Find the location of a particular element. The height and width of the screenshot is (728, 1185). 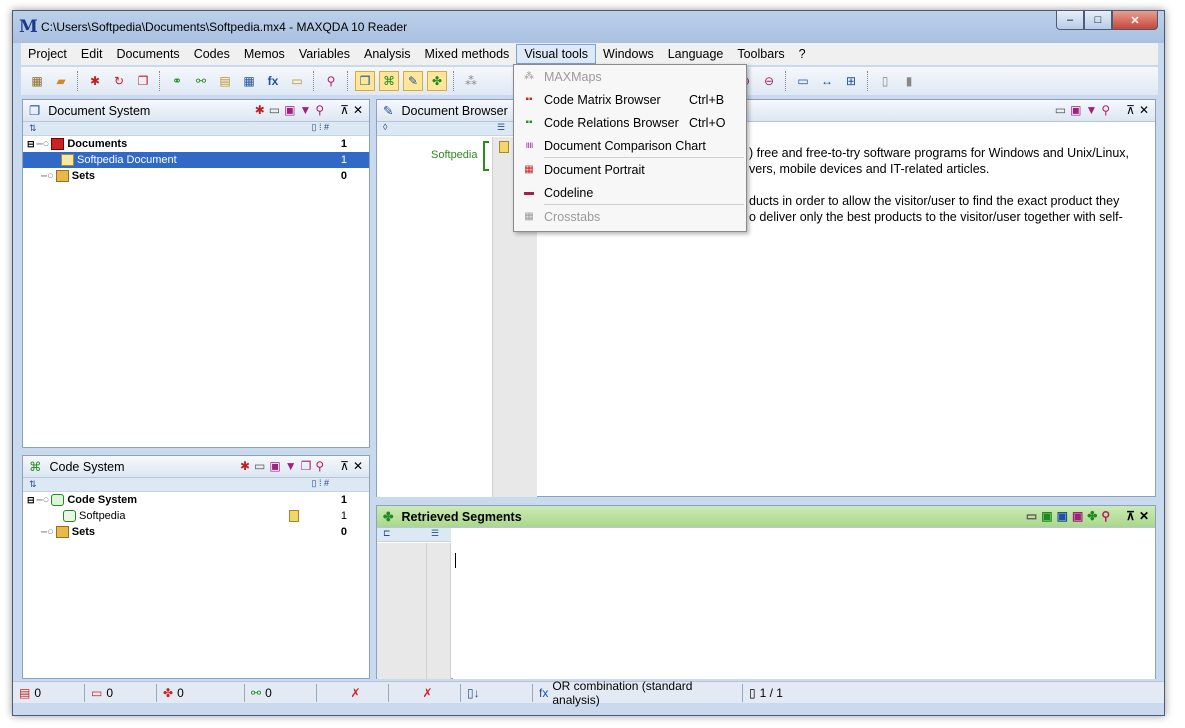

reset-icon: ↻ is located at coordinates (119, 81).